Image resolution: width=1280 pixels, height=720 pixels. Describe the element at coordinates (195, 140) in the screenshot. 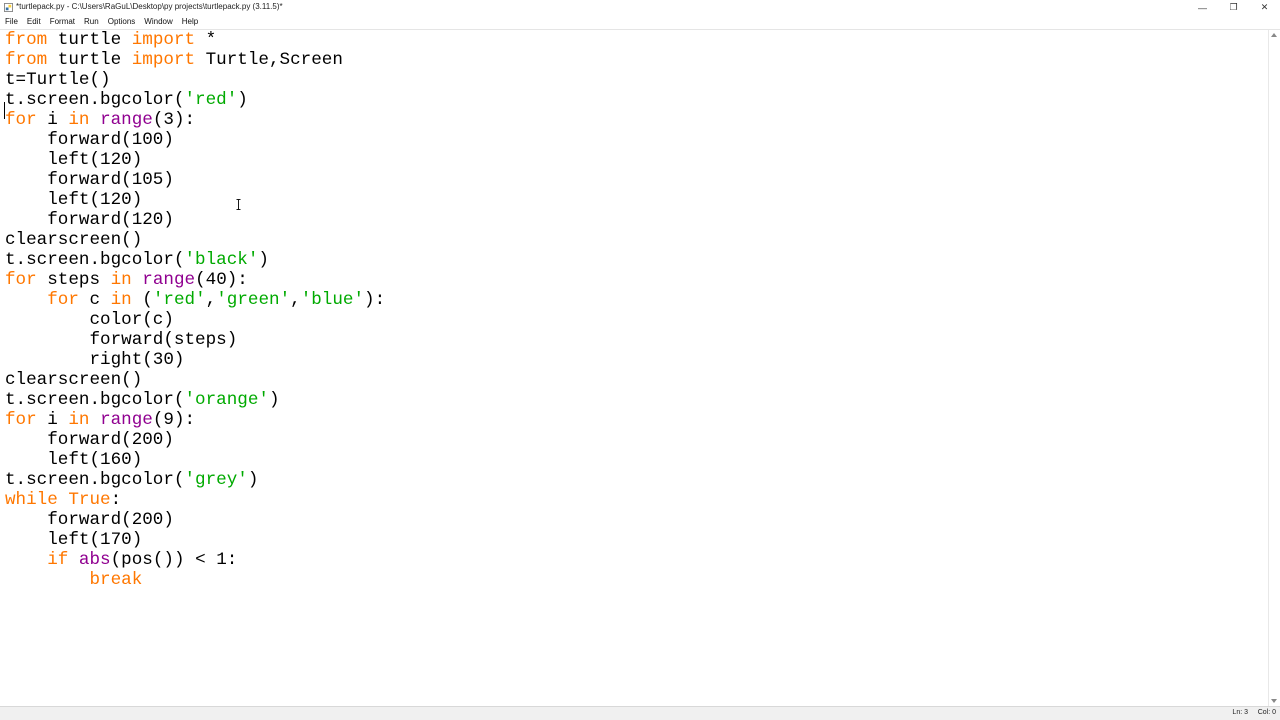

I see `code-line: forward(100)` at that location.